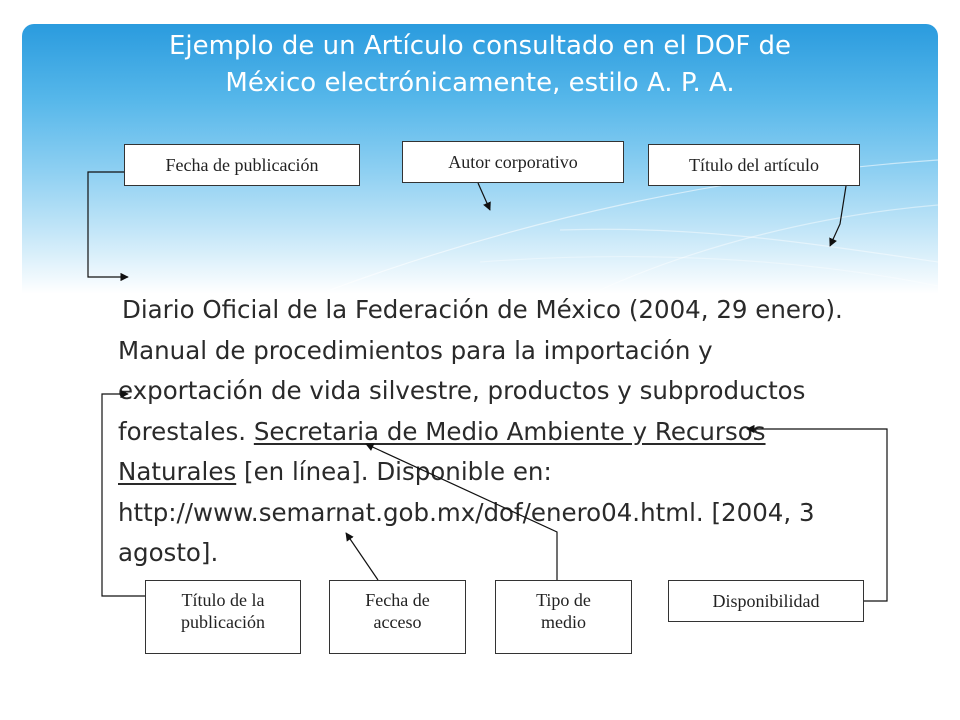 This screenshot has width=960, height=720. I want to click on arrow-disponibilidad, so click(817, 513).